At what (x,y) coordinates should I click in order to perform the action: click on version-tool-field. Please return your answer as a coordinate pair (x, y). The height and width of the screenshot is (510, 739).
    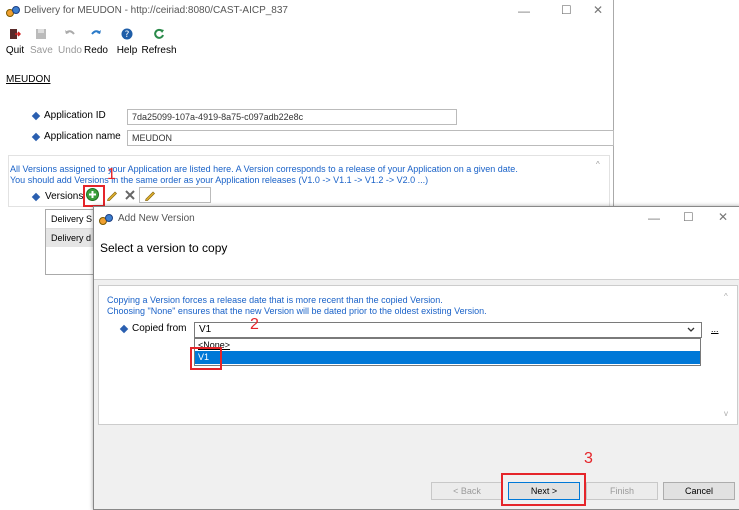
    Looking at the image, I should click on (175, 195).